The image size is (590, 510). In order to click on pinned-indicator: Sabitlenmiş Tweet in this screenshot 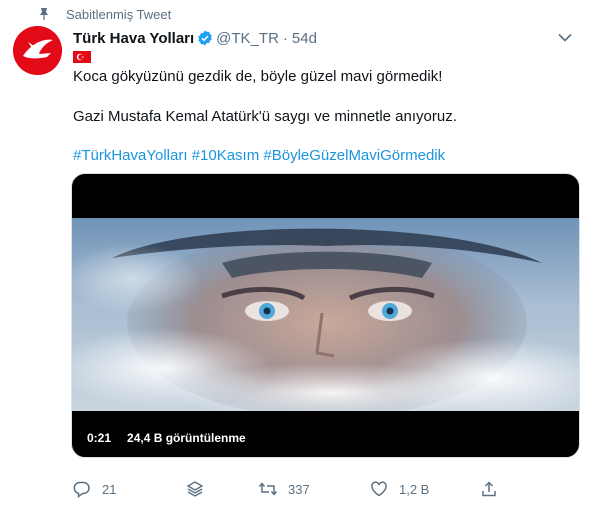, I will do `click(104, 14)`.